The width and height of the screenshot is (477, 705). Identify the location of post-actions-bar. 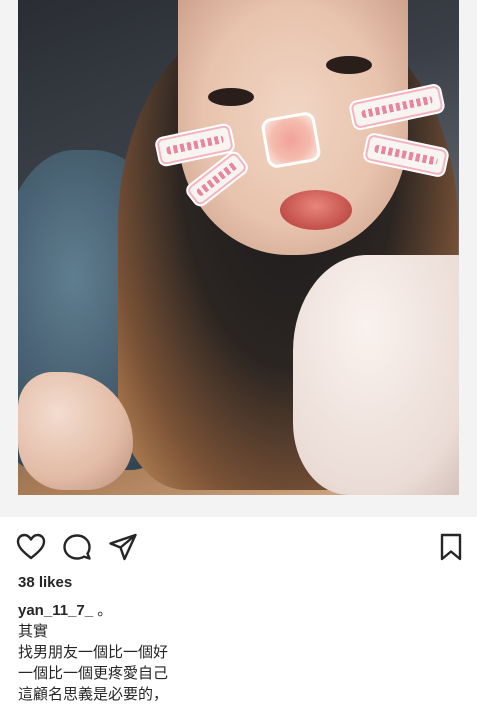
(238, 547).